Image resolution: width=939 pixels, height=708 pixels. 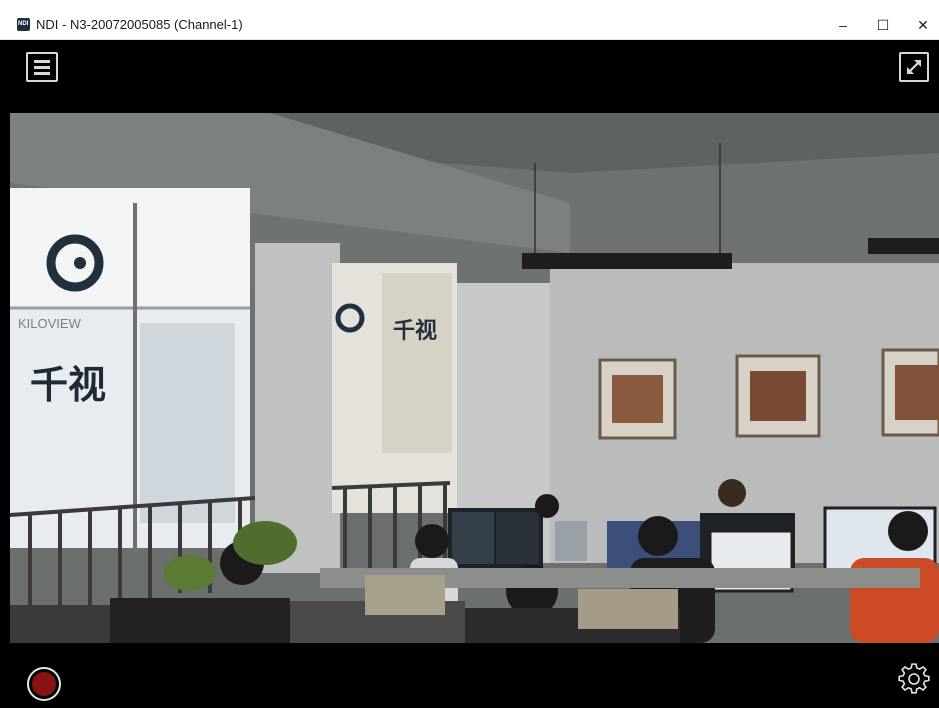 I want to click on record-icon, so click(x=44, y=684).